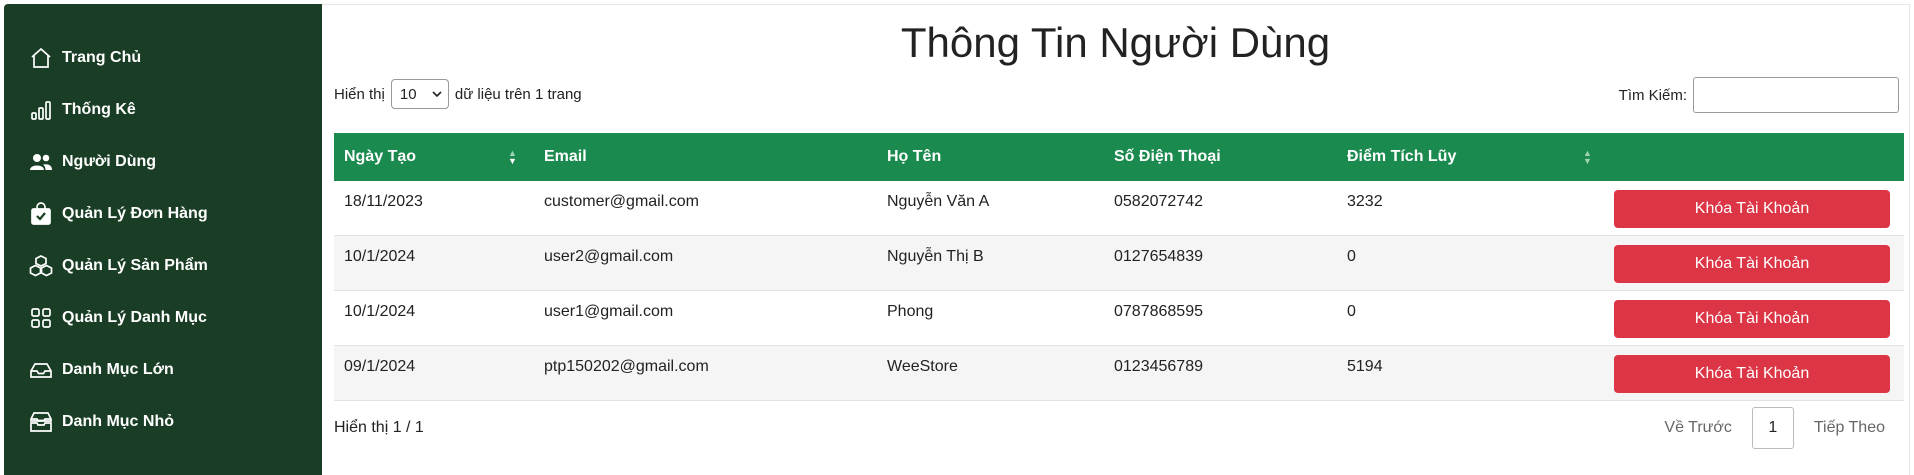 The image size is (1914, 475). Describe the element at coordinates (379, 427) in the screenshot. I see `table-info: Hiển thị 1 / 1` at that location.